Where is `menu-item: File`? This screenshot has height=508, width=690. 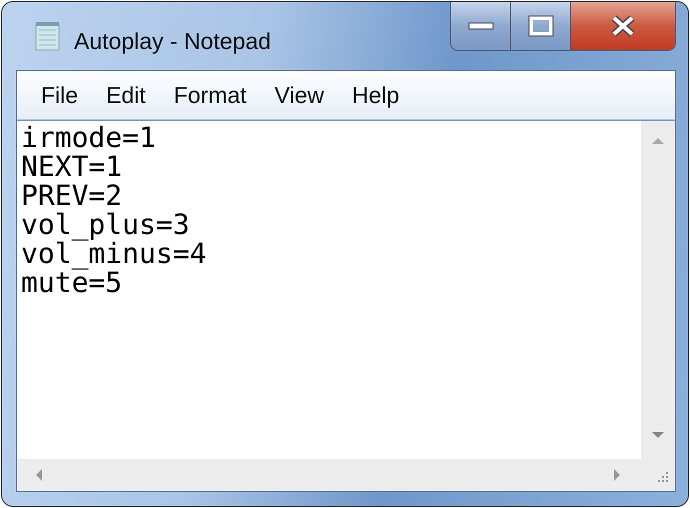 menu-item: File is located at coordinates (59, 95).